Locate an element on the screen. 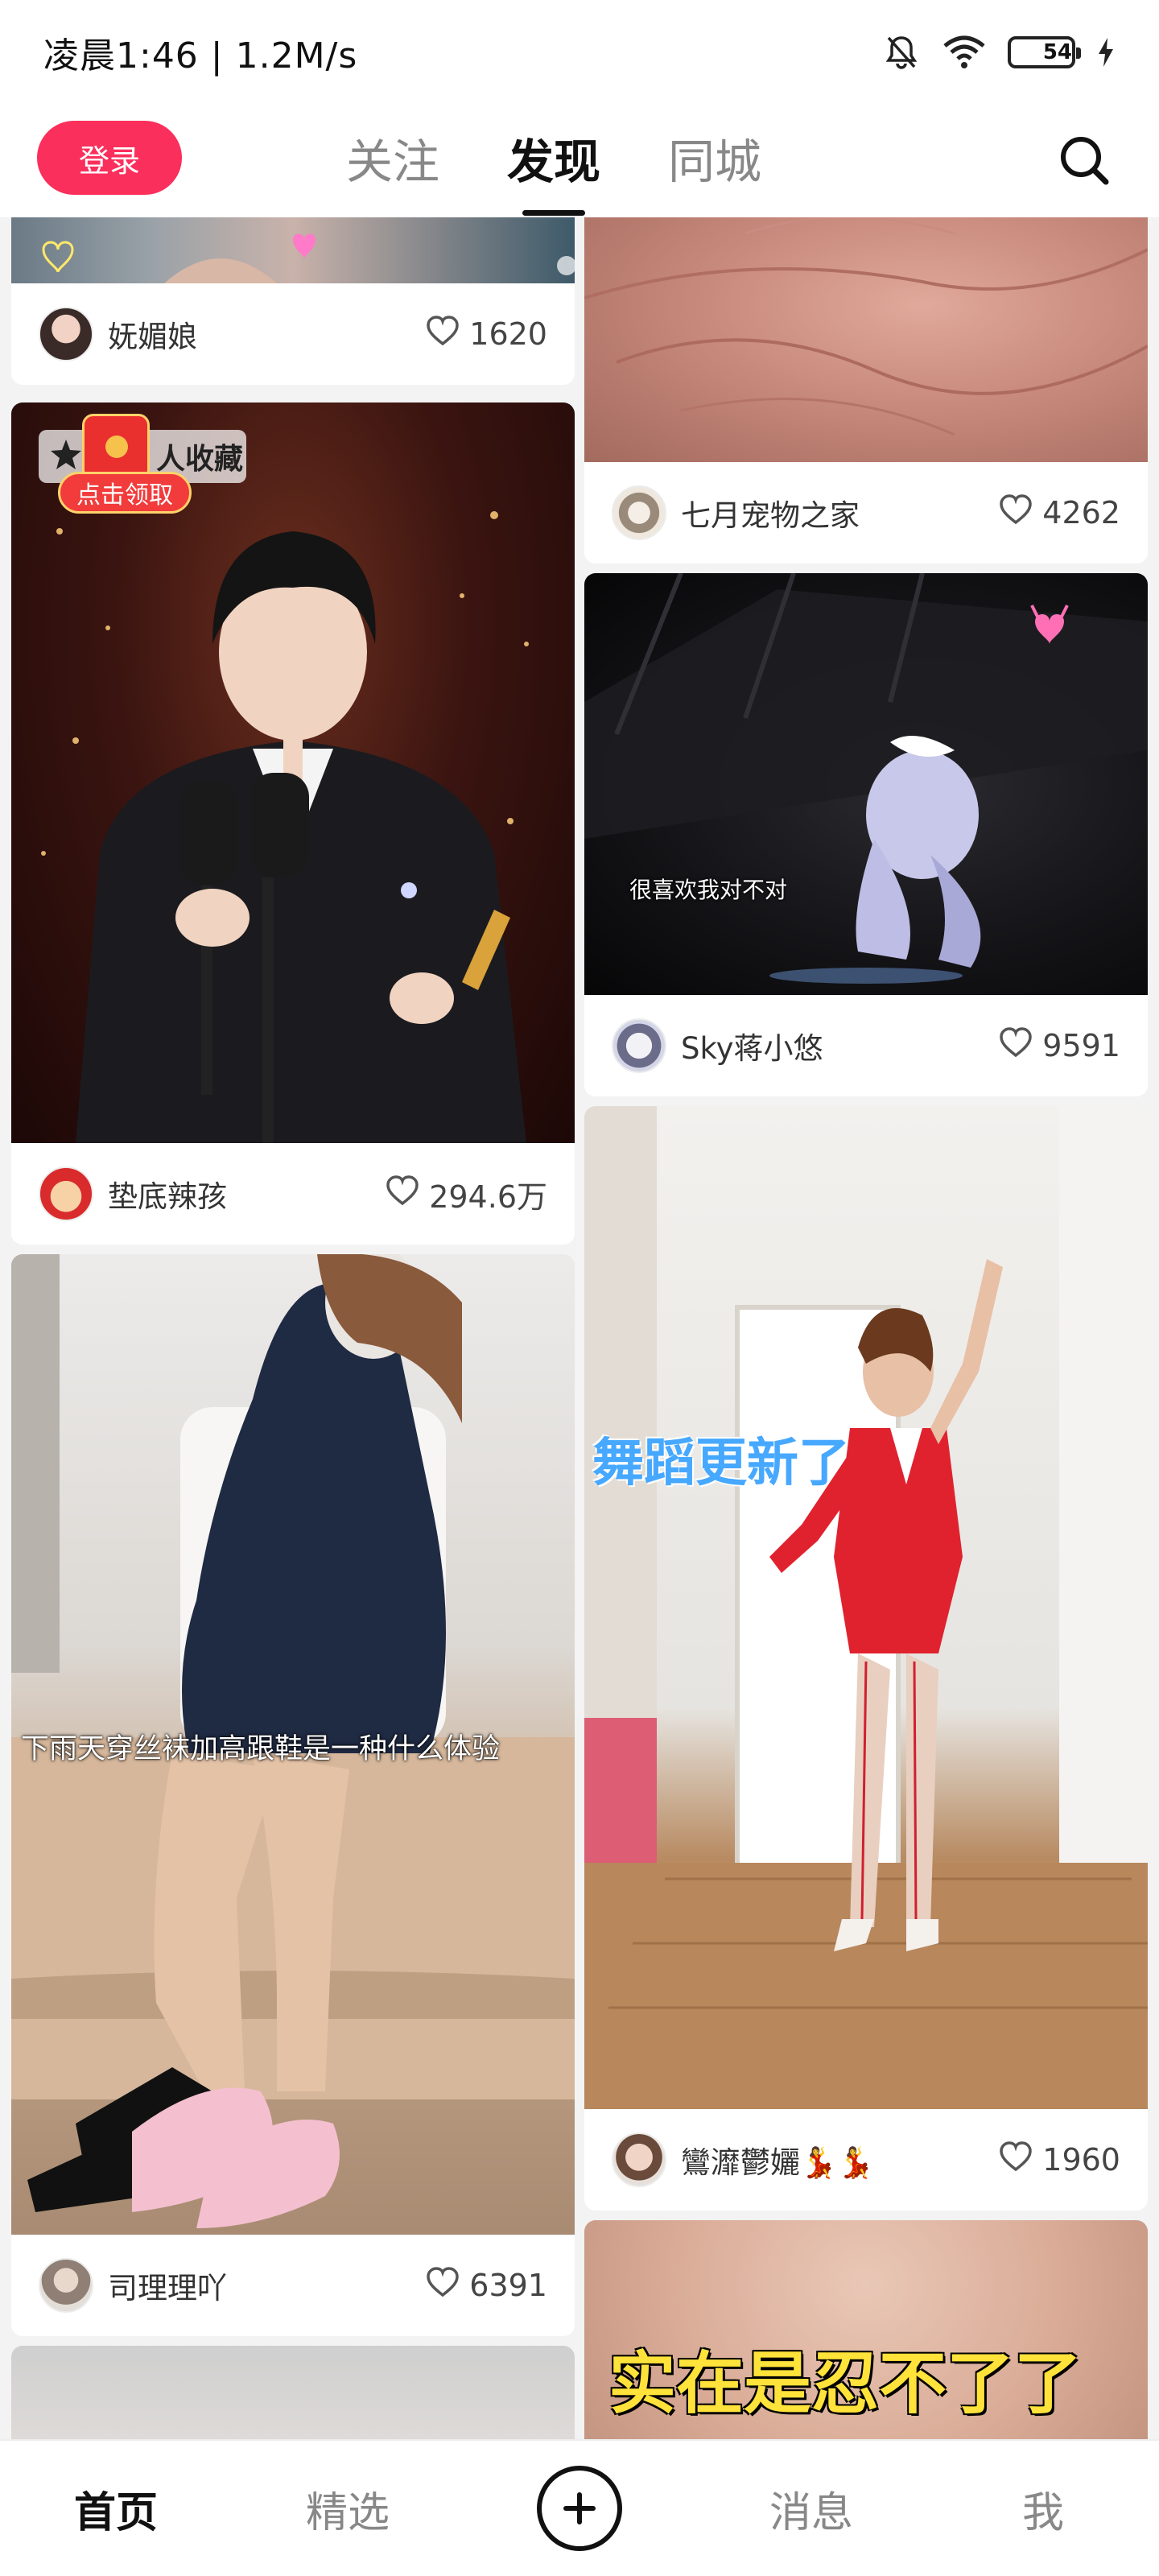  feed-card: 妩媚娘 1620 is located at coordinates (293, 301).